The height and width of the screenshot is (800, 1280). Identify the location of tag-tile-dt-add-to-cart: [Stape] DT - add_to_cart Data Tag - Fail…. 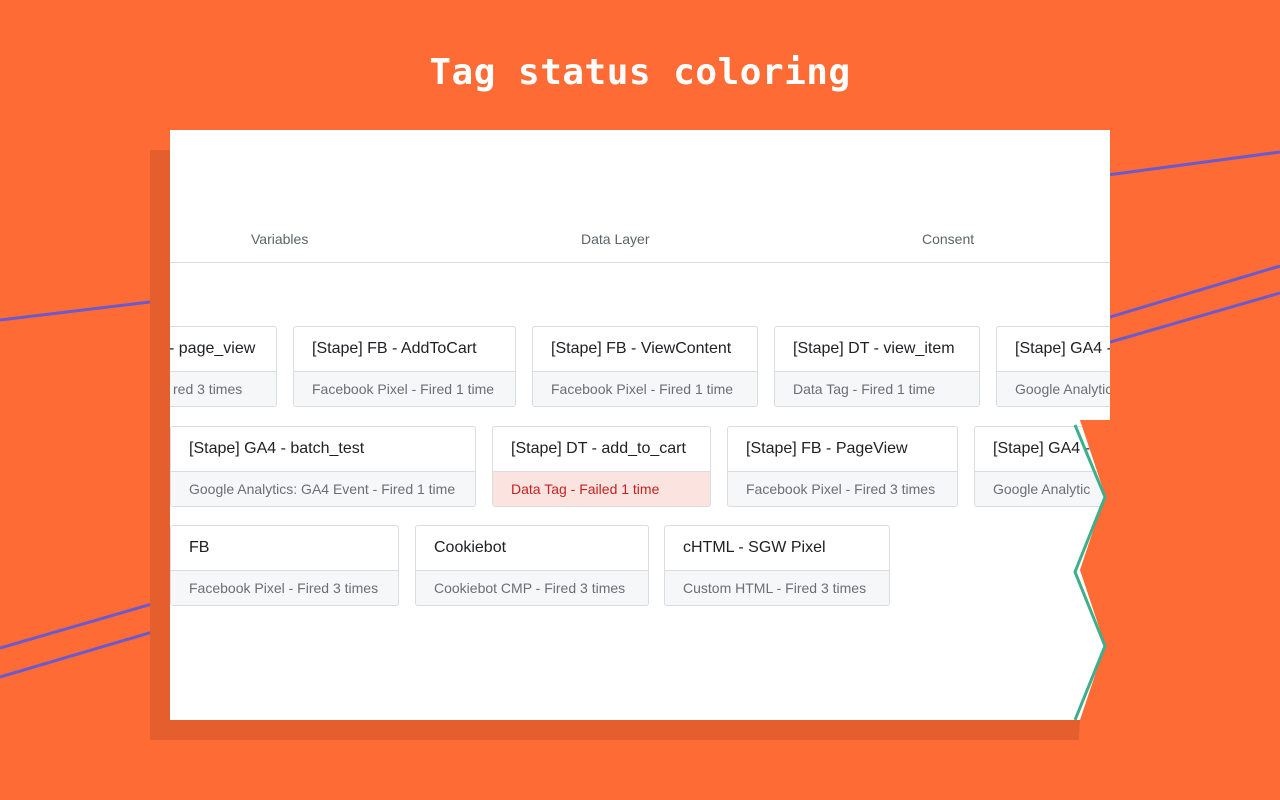
(601, 466).